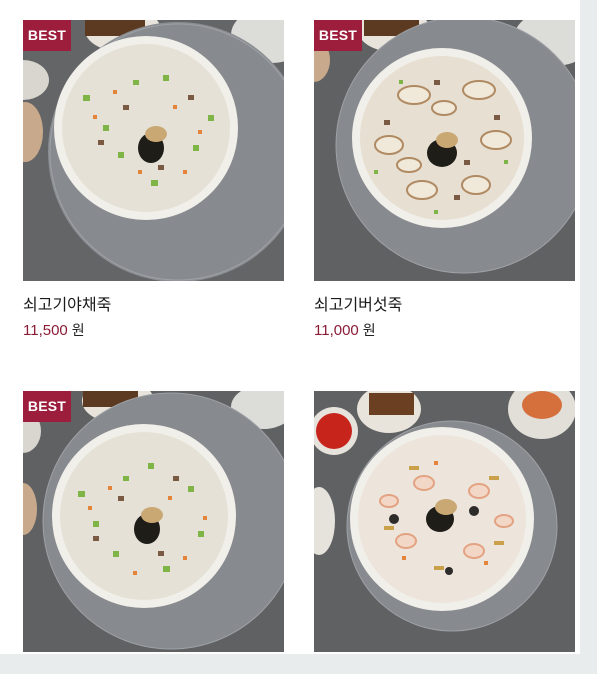 The width and height of the screenshot is (597, 674). What do you see at coordinates (588, 337) in the screenshot?
I see `scrollbar-track` at bounding box center [588, 337].